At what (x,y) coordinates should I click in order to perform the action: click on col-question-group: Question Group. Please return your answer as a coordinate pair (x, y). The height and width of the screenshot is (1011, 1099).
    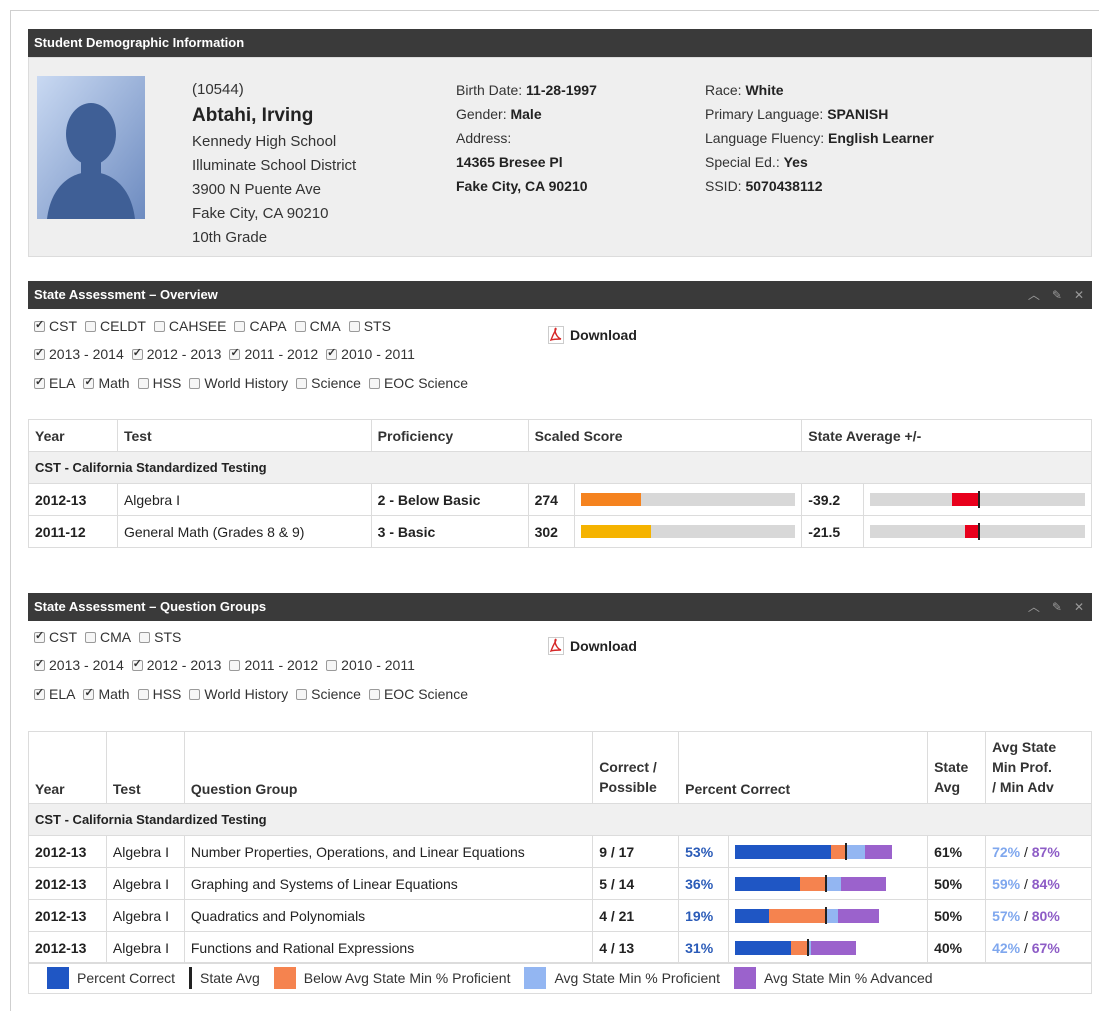
    Looking at the image, I should click on (388, 767).